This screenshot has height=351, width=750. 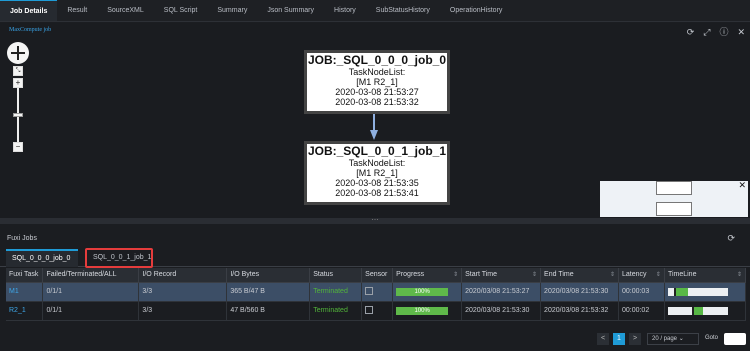 I want to click on column-header: Status, so click(x=336, y=275).